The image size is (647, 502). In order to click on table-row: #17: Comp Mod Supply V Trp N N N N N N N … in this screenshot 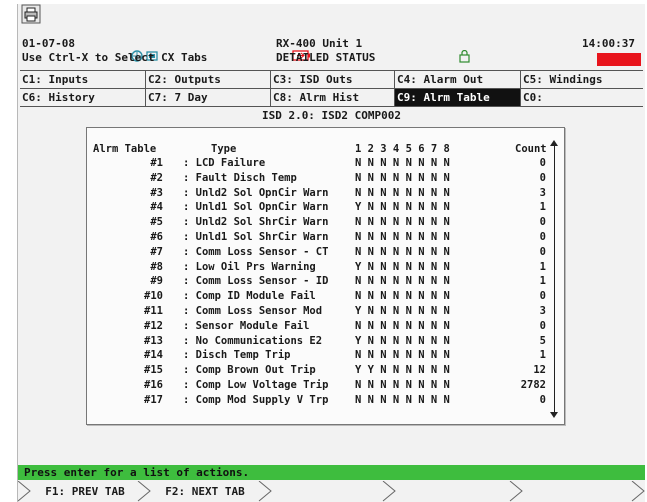, I will do `click(324, 400)`.